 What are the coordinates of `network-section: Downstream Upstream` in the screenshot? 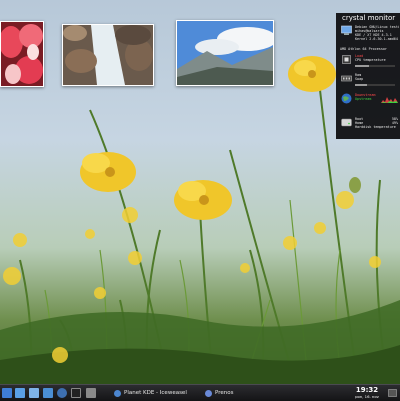 It's located at (368, 104).